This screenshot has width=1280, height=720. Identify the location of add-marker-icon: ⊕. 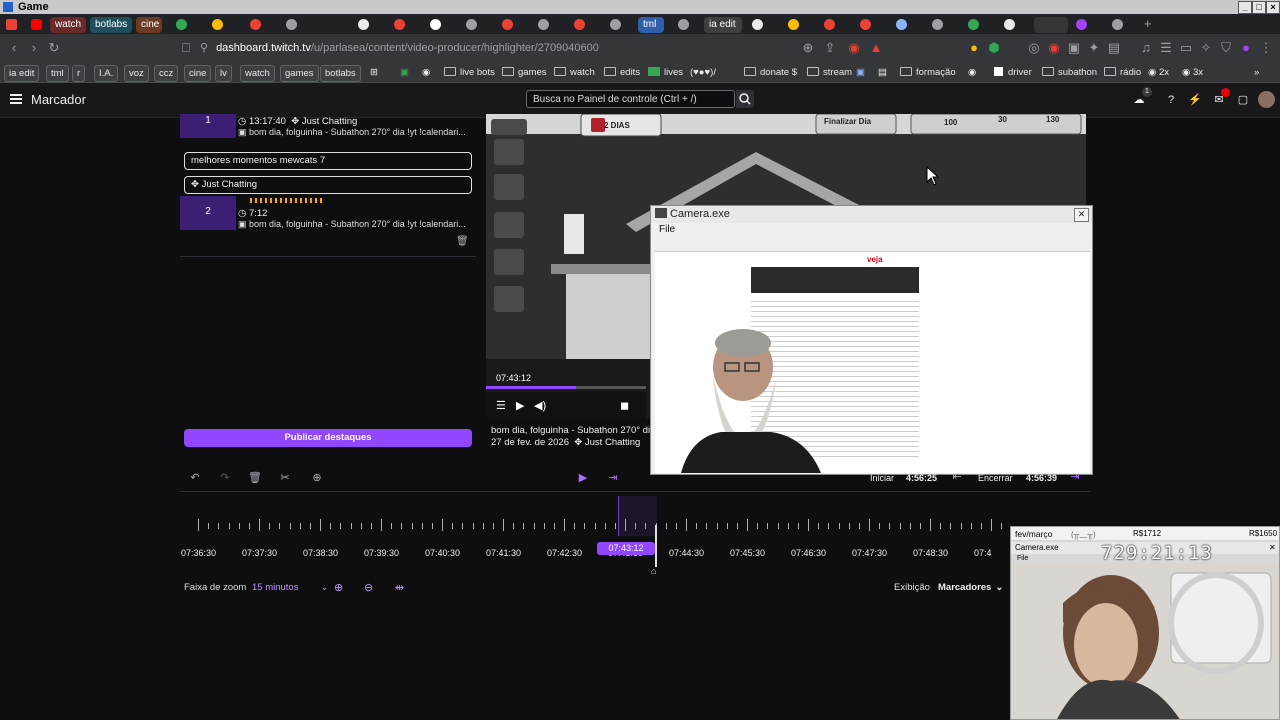
(317, 478).